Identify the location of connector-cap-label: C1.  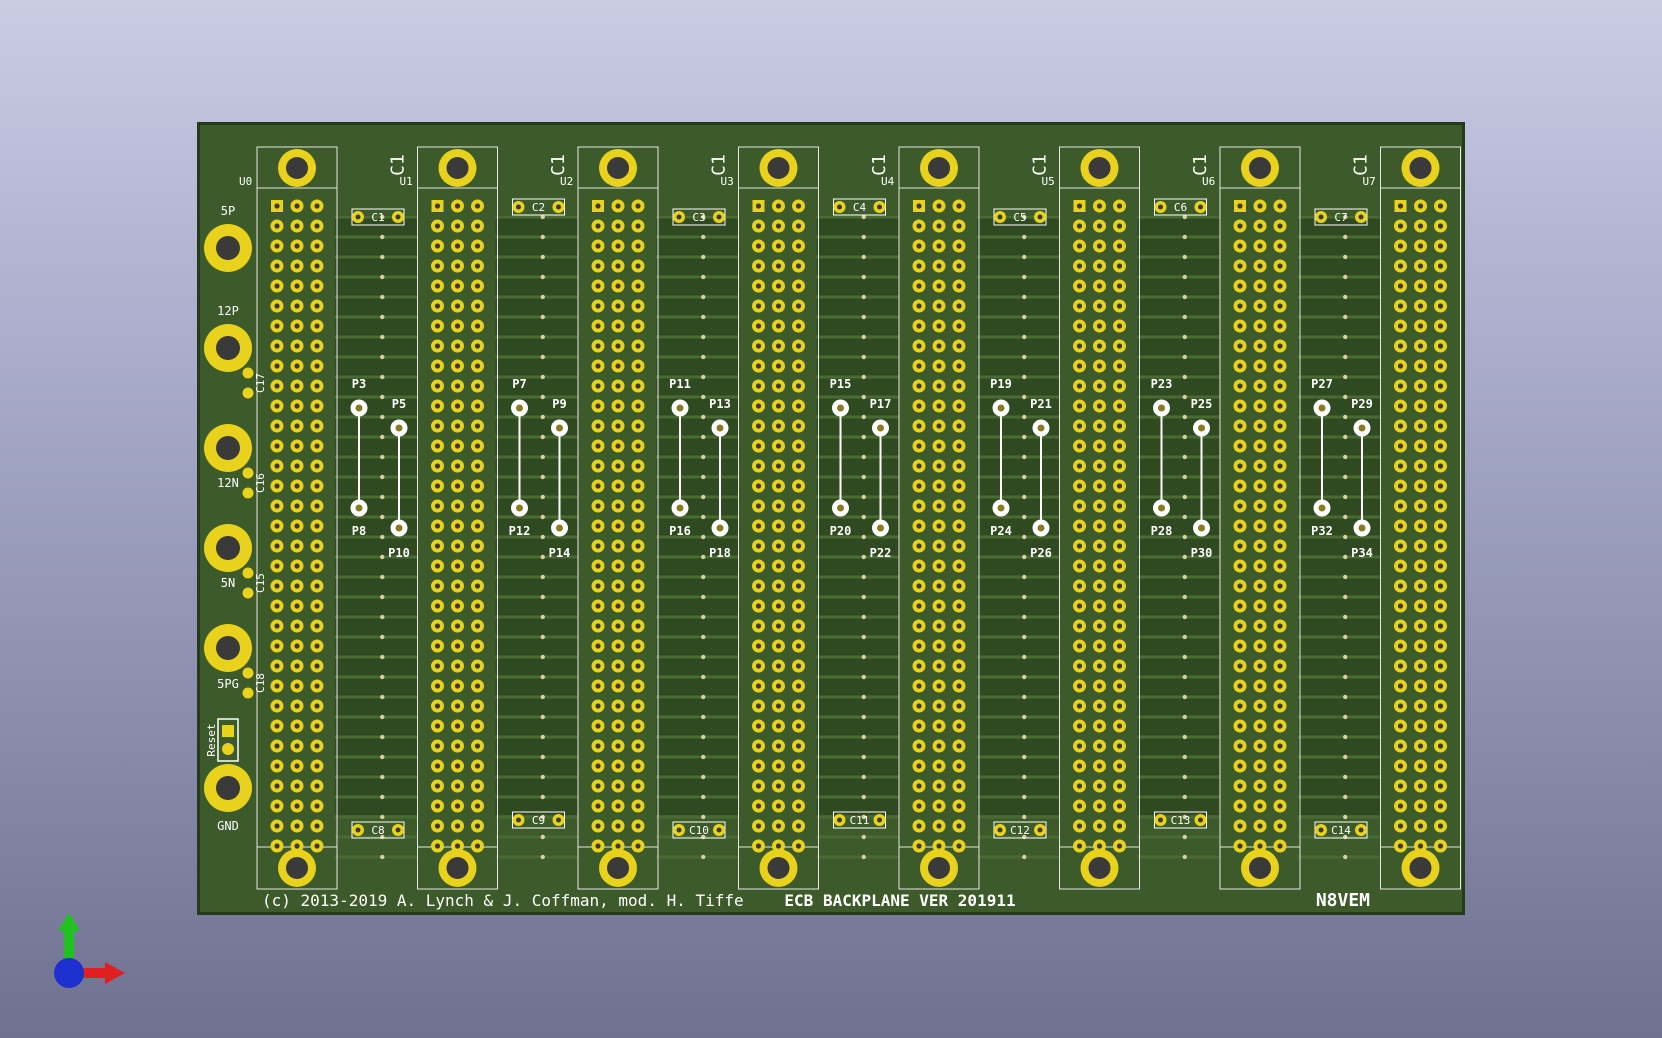
(558, 165).